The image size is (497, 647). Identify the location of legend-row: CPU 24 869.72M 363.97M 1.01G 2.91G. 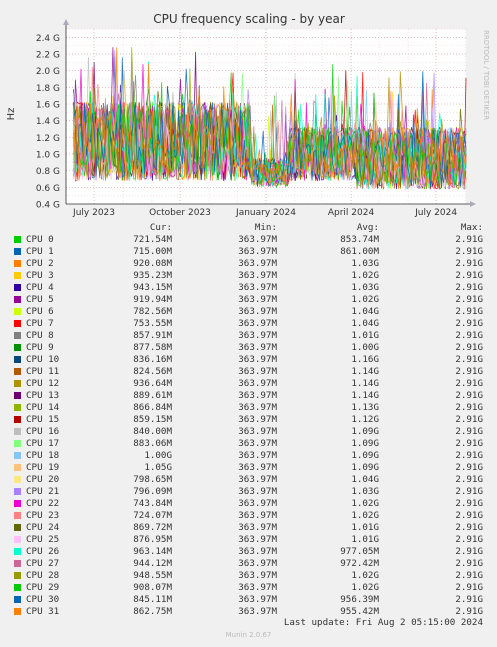
(248, 528).